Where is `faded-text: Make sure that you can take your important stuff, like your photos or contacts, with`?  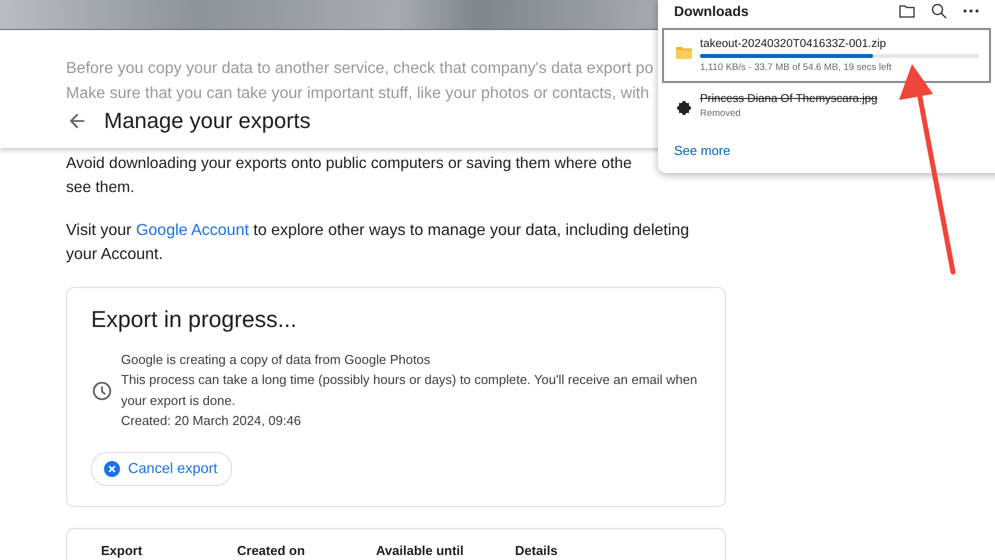 faded-text: Make sure that you can take your important stuff, like your photos or contacts, with is located at coordinates (358, 94).